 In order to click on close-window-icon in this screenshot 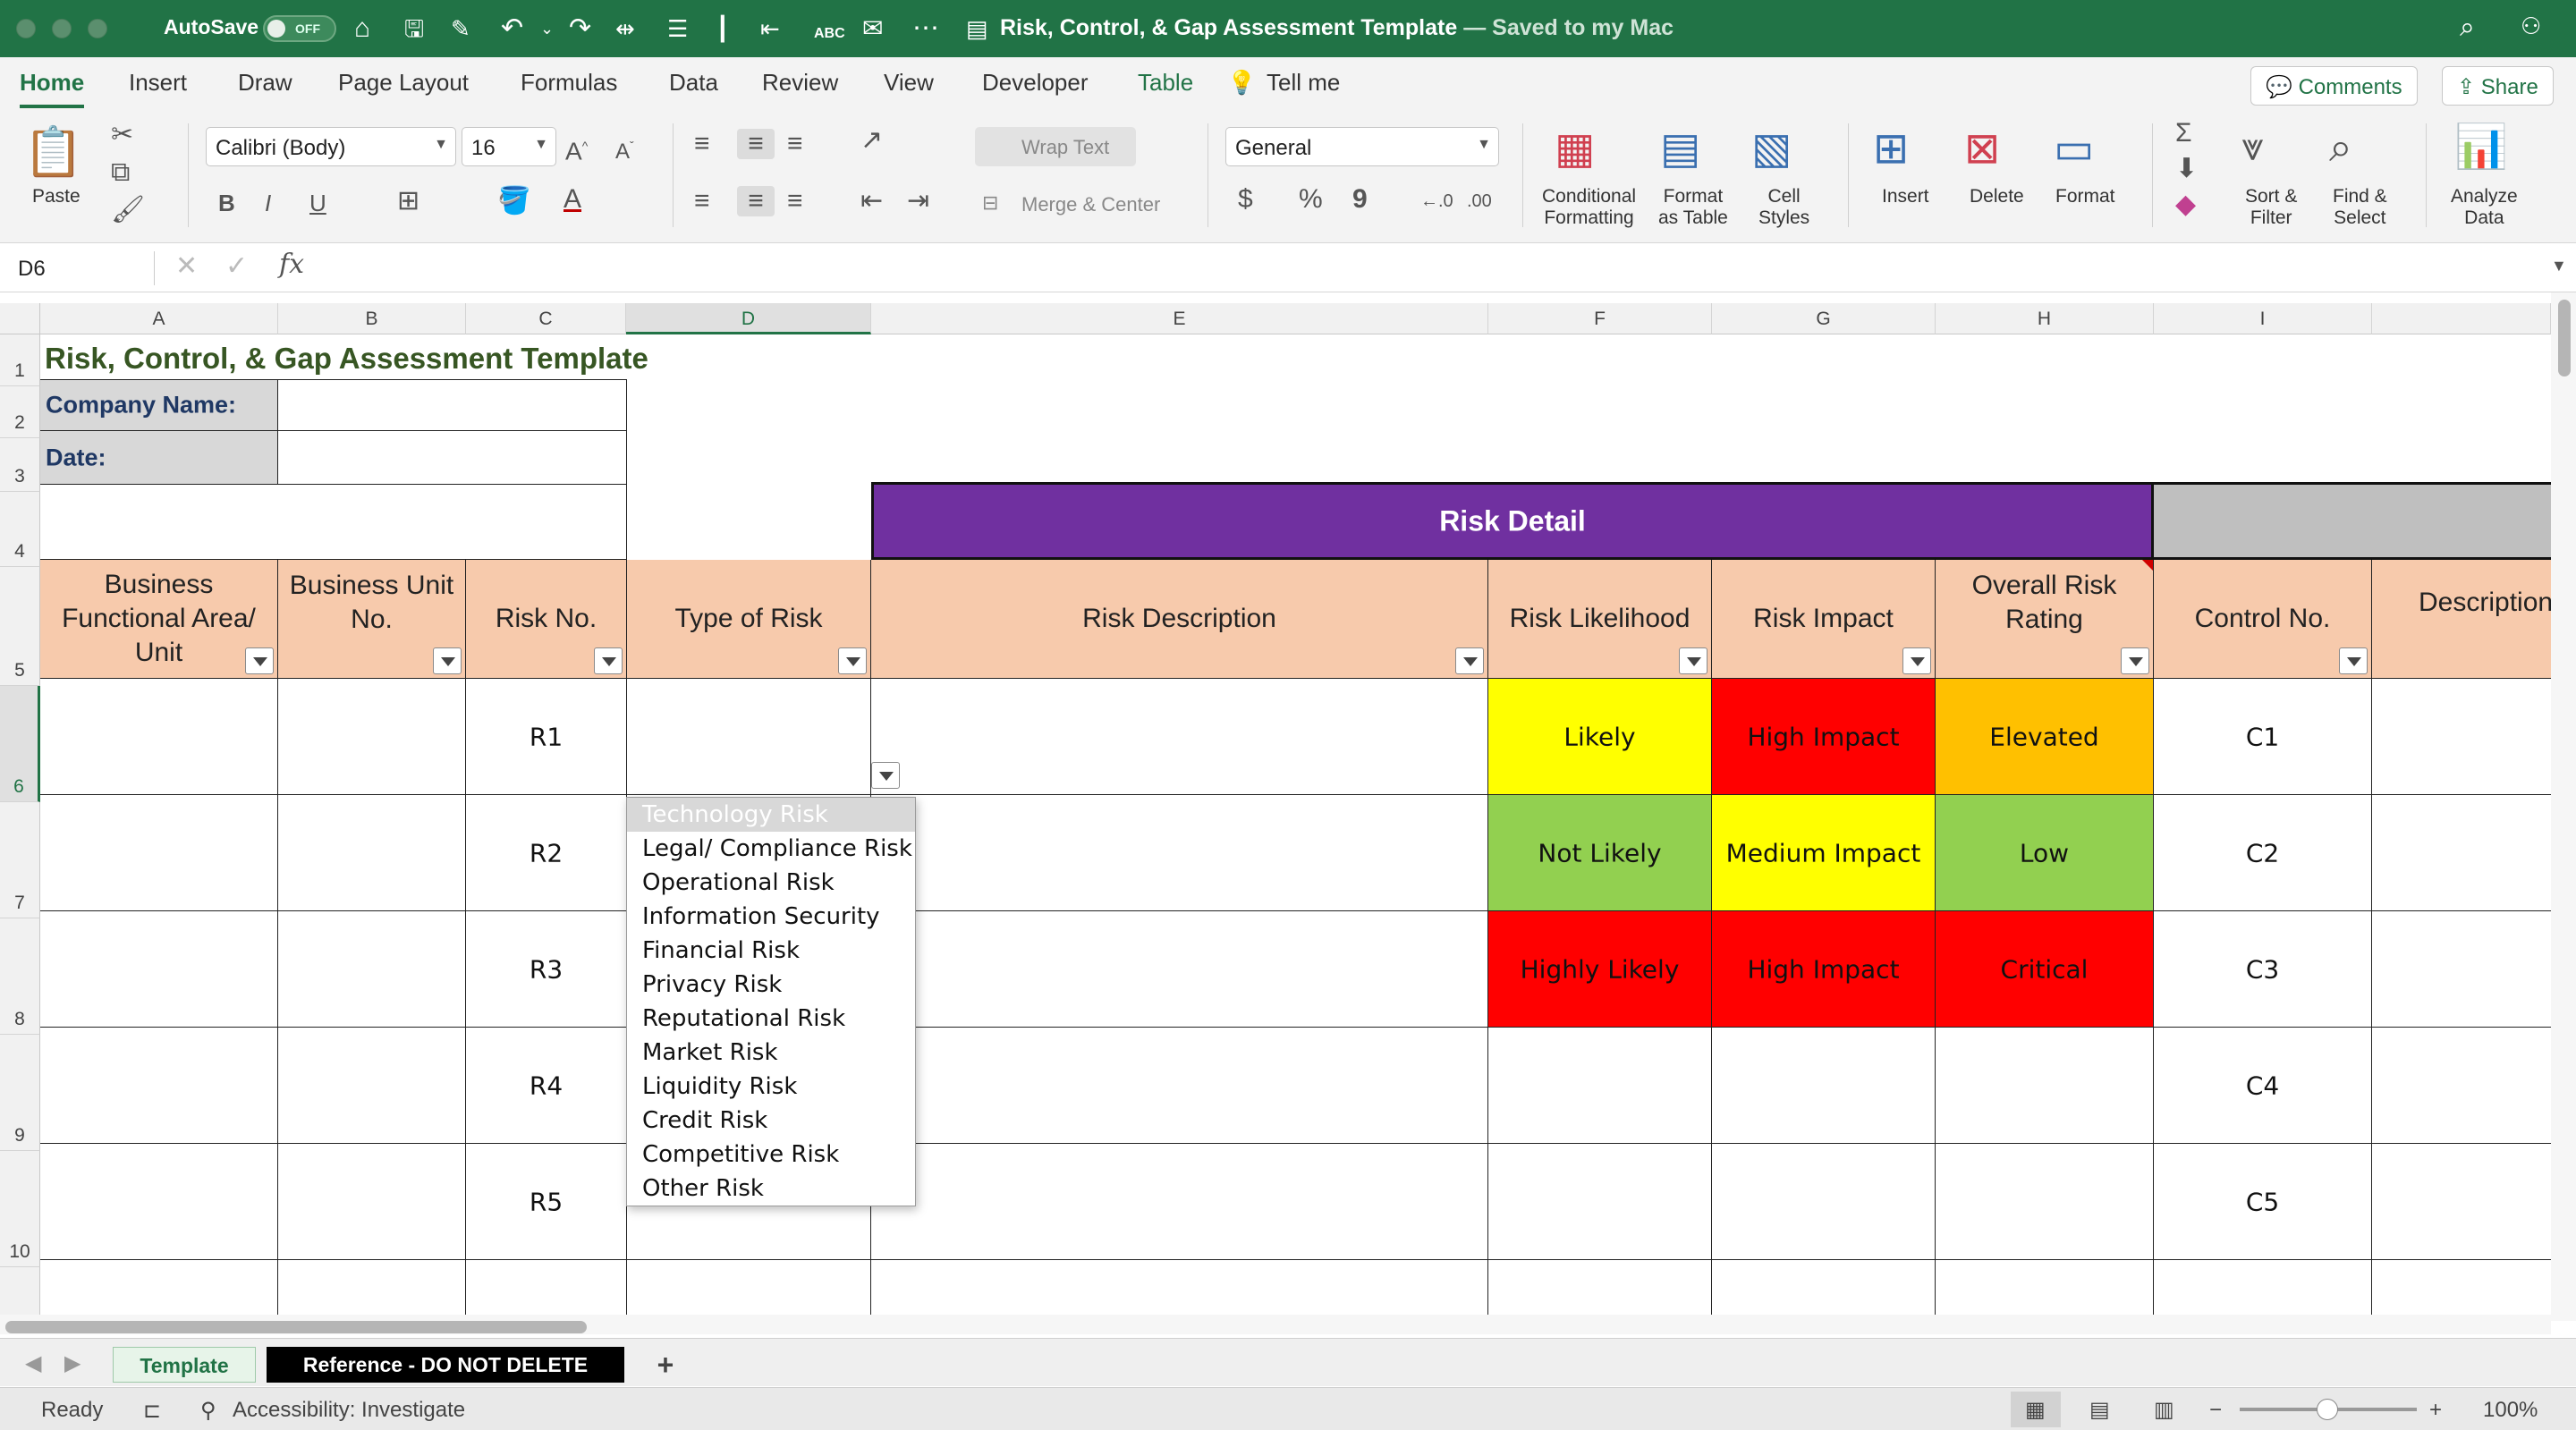, I will do `click(26, 28)`.